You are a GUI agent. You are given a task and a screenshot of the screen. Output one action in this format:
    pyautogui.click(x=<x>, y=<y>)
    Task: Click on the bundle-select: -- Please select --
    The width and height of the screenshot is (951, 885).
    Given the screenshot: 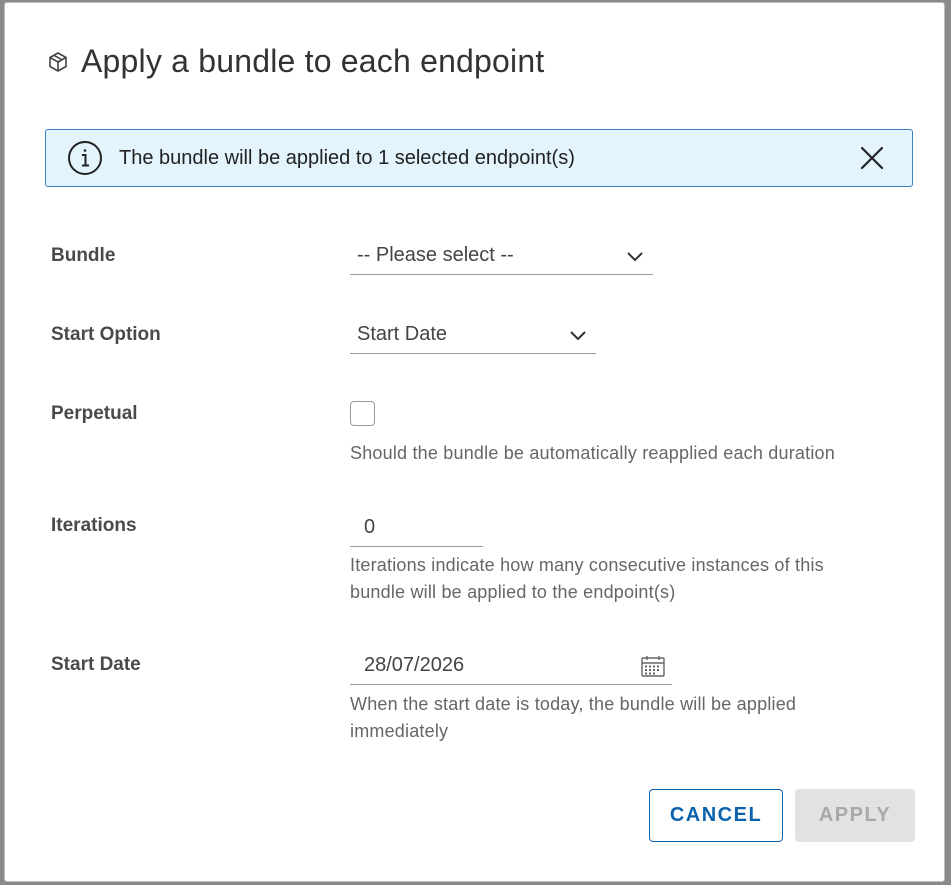 What is the action you would take?
    pyautogui.click(x=501, y=256)
    